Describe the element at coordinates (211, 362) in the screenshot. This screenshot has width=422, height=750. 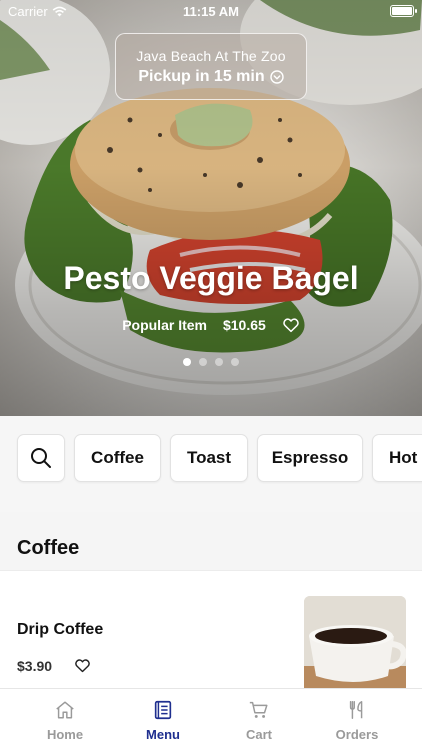
I see `carousel-dots` at that location.